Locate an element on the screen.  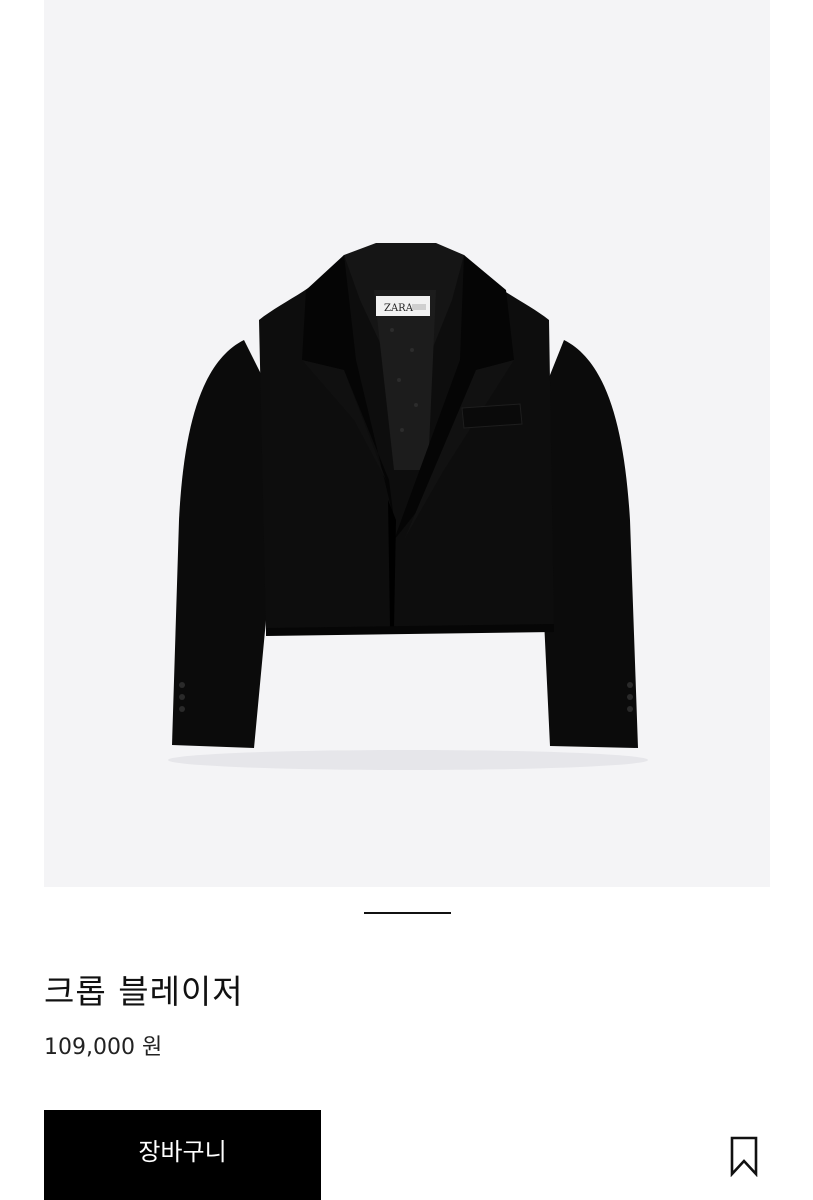
gallery-indicator is located at coordinates (407, 913).